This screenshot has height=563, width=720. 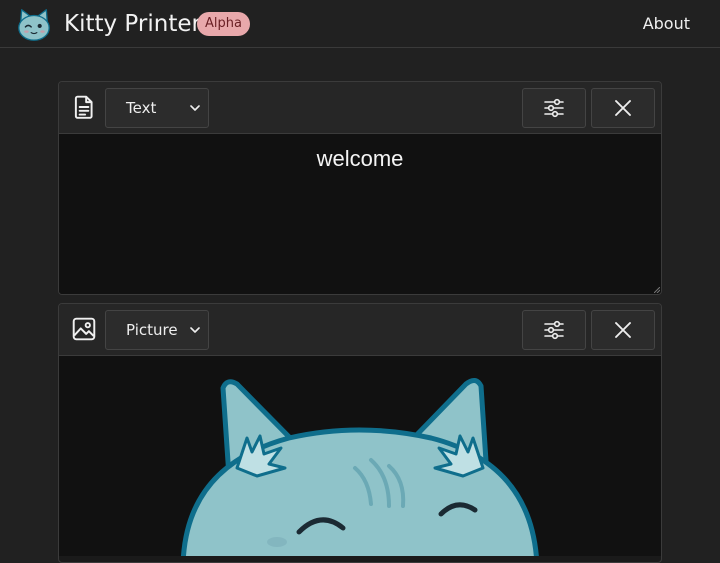 I want to click on image-icon, so click(x=84, y=329).